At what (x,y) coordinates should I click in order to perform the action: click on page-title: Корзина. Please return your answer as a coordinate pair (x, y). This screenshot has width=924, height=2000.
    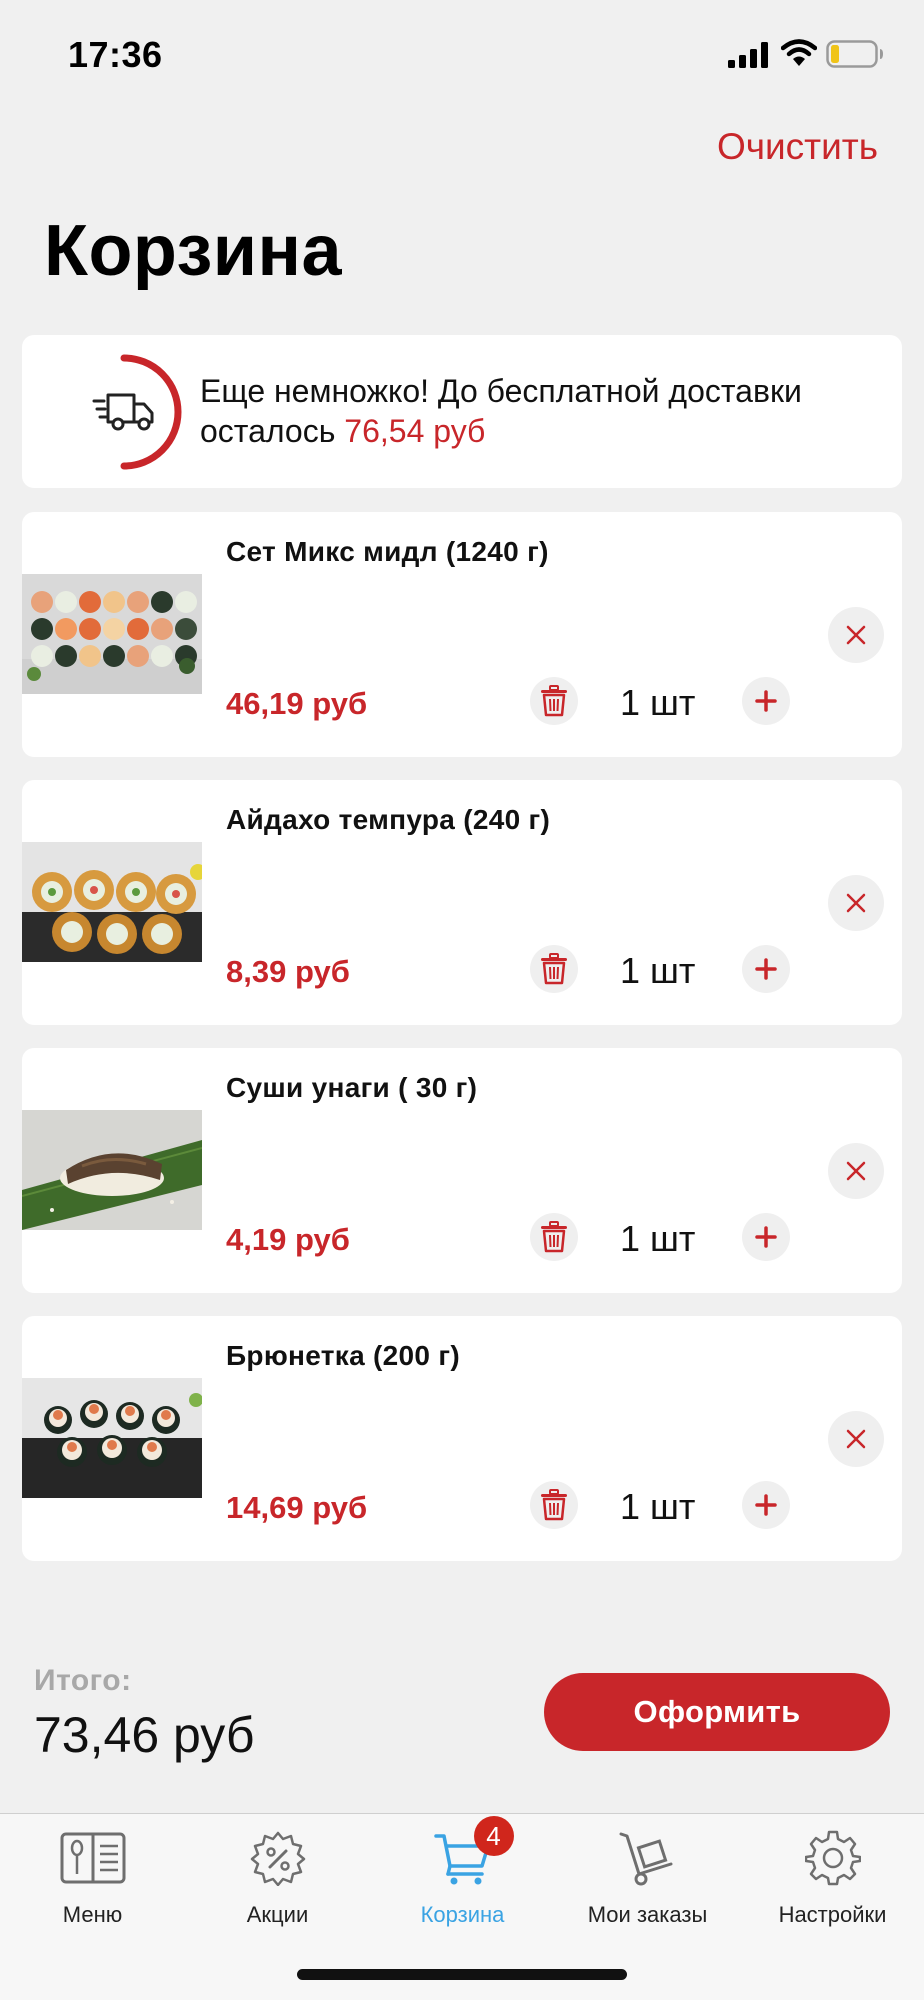
    Looking at the image, I should click on (193, 251).